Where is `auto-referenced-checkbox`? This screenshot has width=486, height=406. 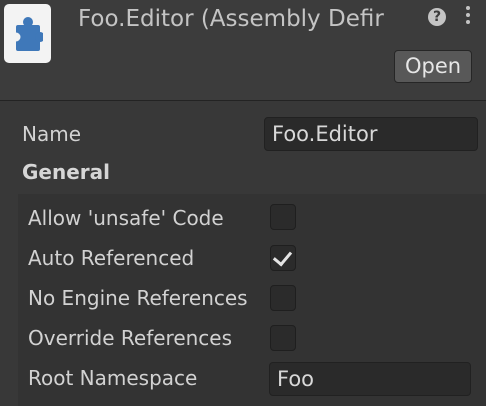 auto-referenced-checkbox is located at coordinates (283, 258).